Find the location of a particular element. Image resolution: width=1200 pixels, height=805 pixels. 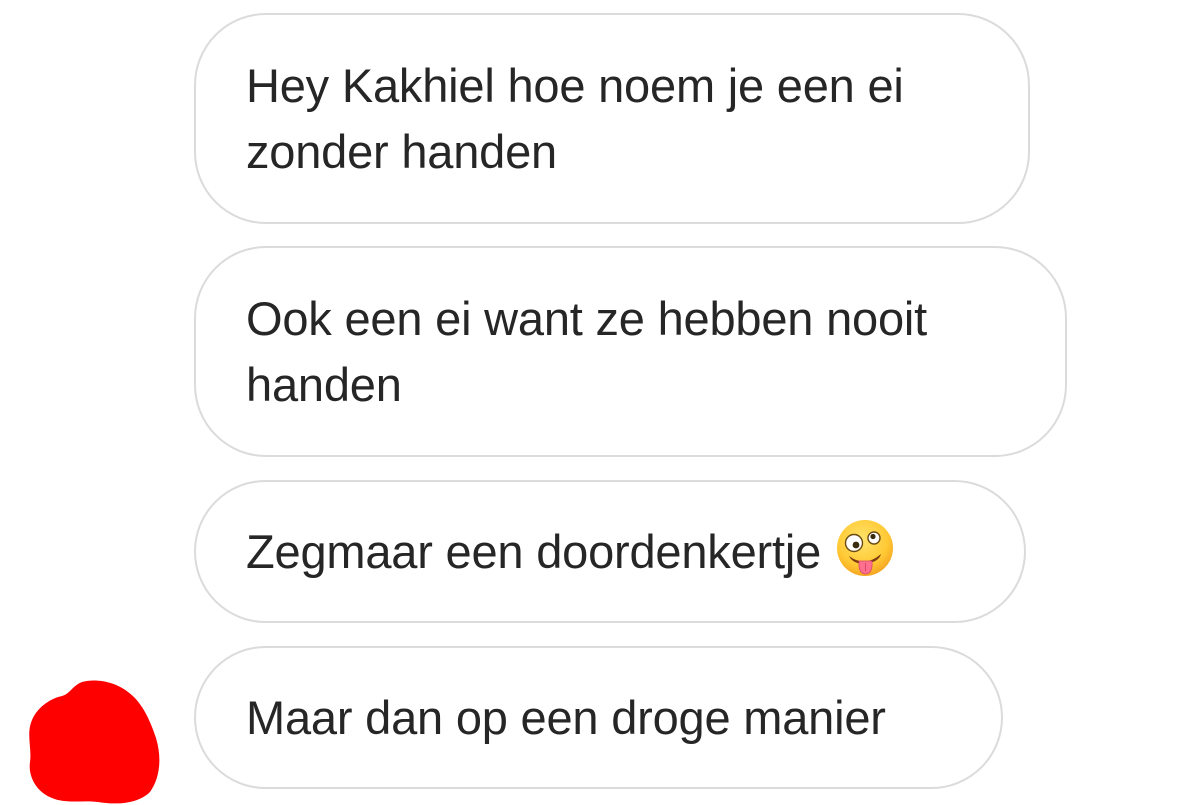

message-text: Maar dan op een droge manier is located at coordinates (566, 717).